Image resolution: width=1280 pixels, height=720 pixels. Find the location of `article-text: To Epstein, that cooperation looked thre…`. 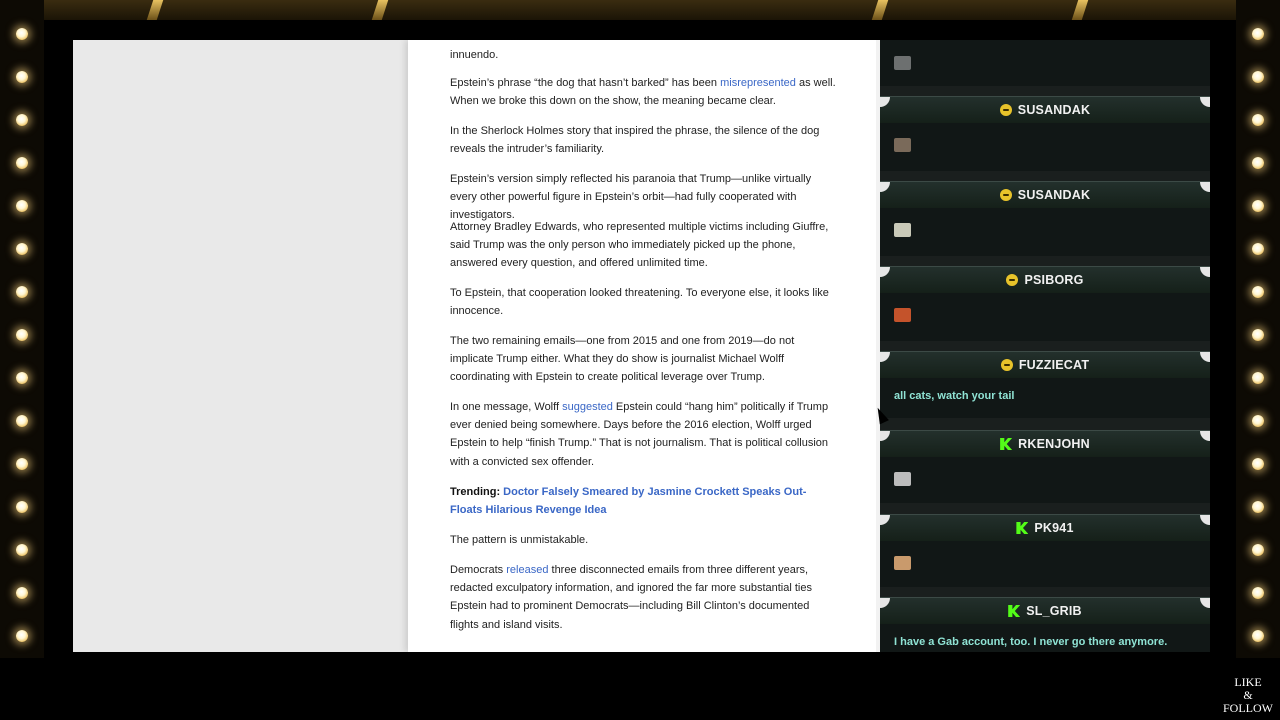

article-text: To Epstein, that cooperation looked thre… is located at coordinates (639, 302).